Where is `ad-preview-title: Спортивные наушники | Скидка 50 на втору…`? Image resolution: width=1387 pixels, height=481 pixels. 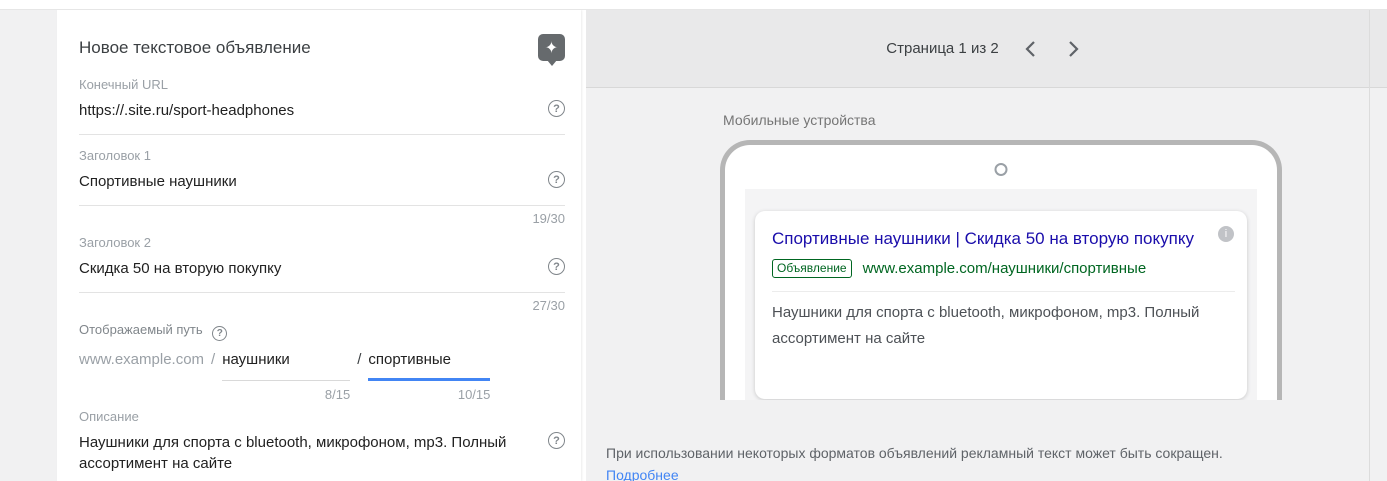 ad-preview-title: Спортивные наушники | Скидка 50 на втору… is located at coordinates (983, 238).